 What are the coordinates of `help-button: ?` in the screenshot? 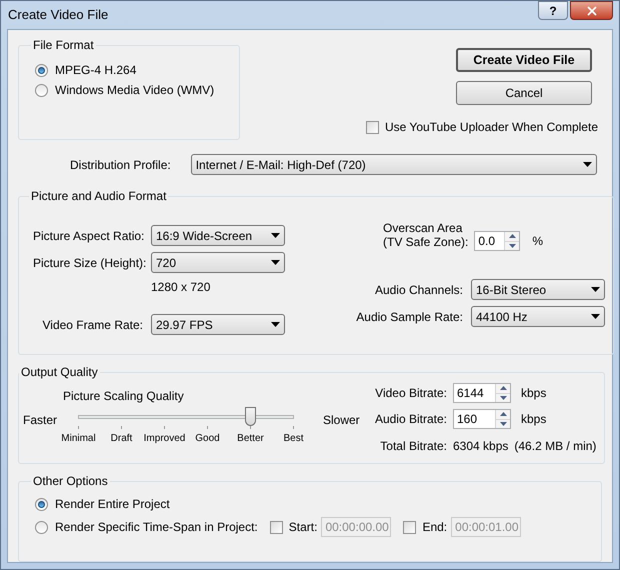 It's located at (553, 10).